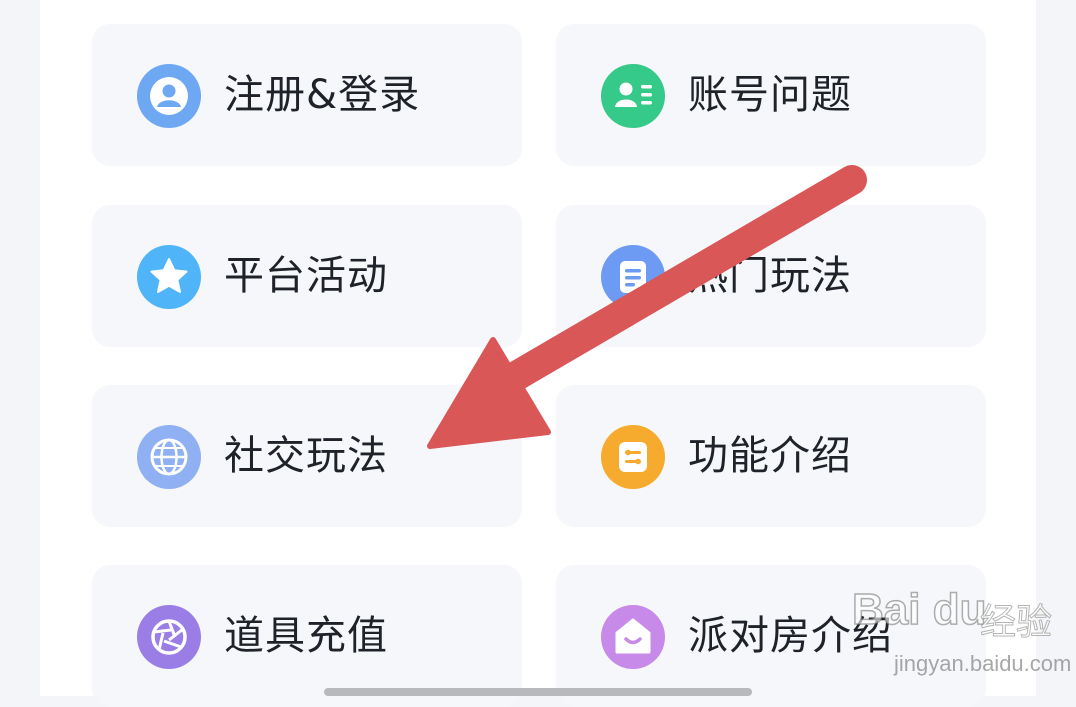 This screenshot has height=707, width=1076. I want to click on document-icon, so click(633, 277).